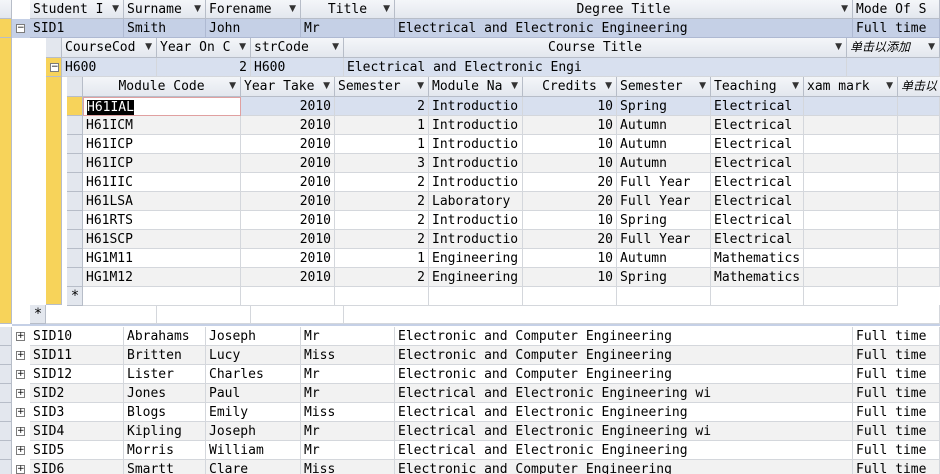 The width and height of the screenshot is (940, 474). Describe the element at coordinates (624, 28) in the screenshot. I see `cell-degree: Electrical and Electronic Engineering` at that location.